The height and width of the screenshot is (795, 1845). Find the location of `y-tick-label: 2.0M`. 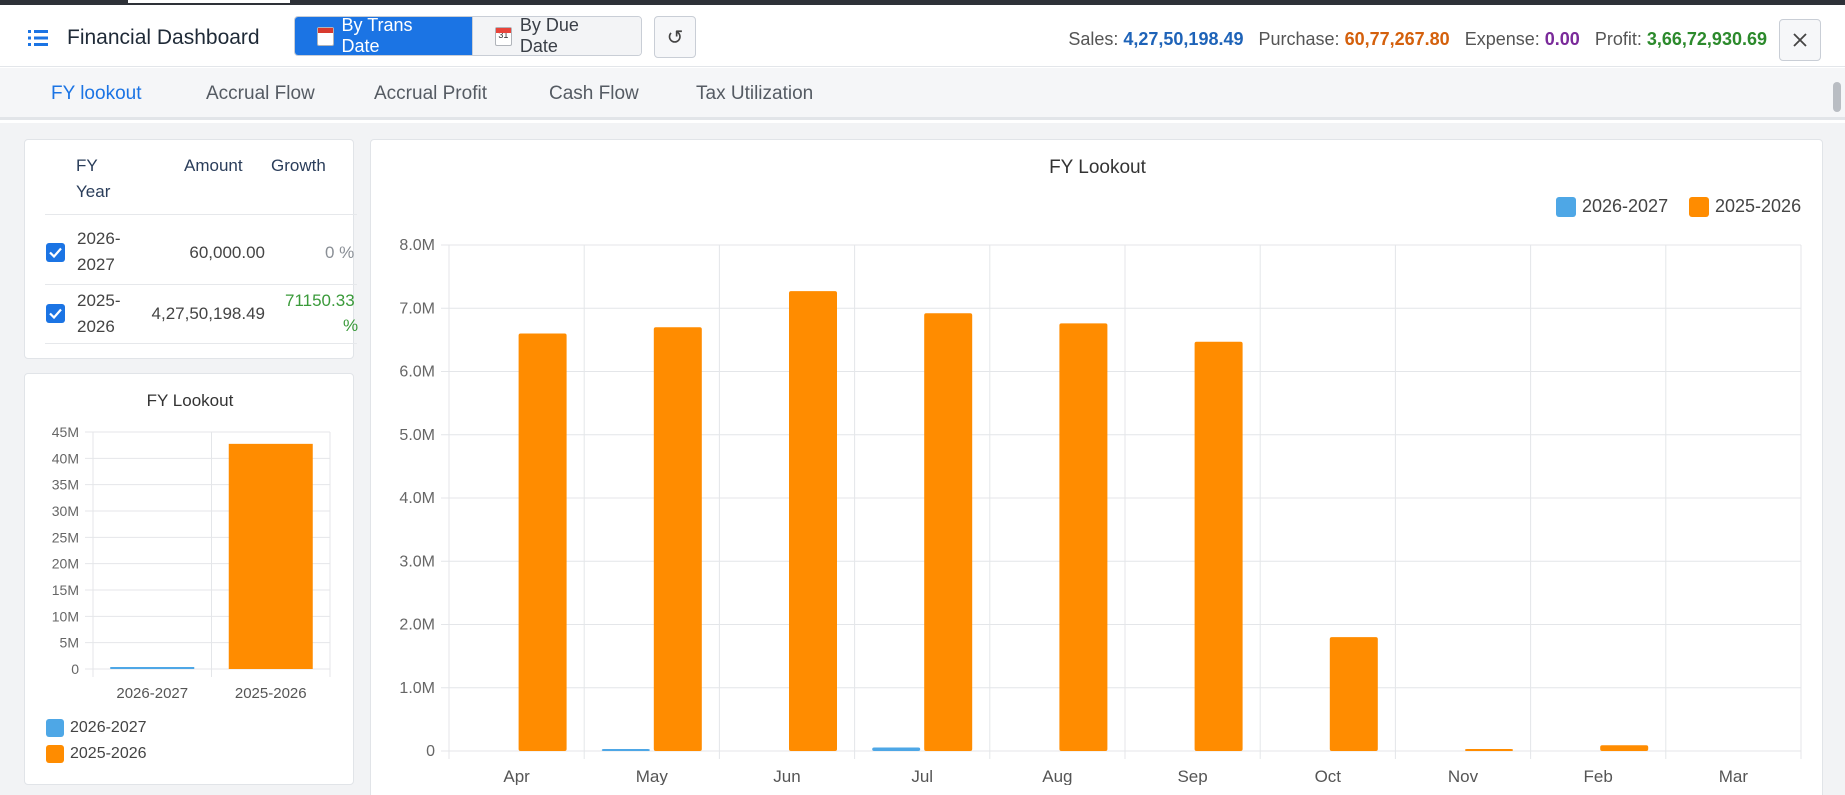

y-tick-label: 2.0M is located at coordinates (417, 625).